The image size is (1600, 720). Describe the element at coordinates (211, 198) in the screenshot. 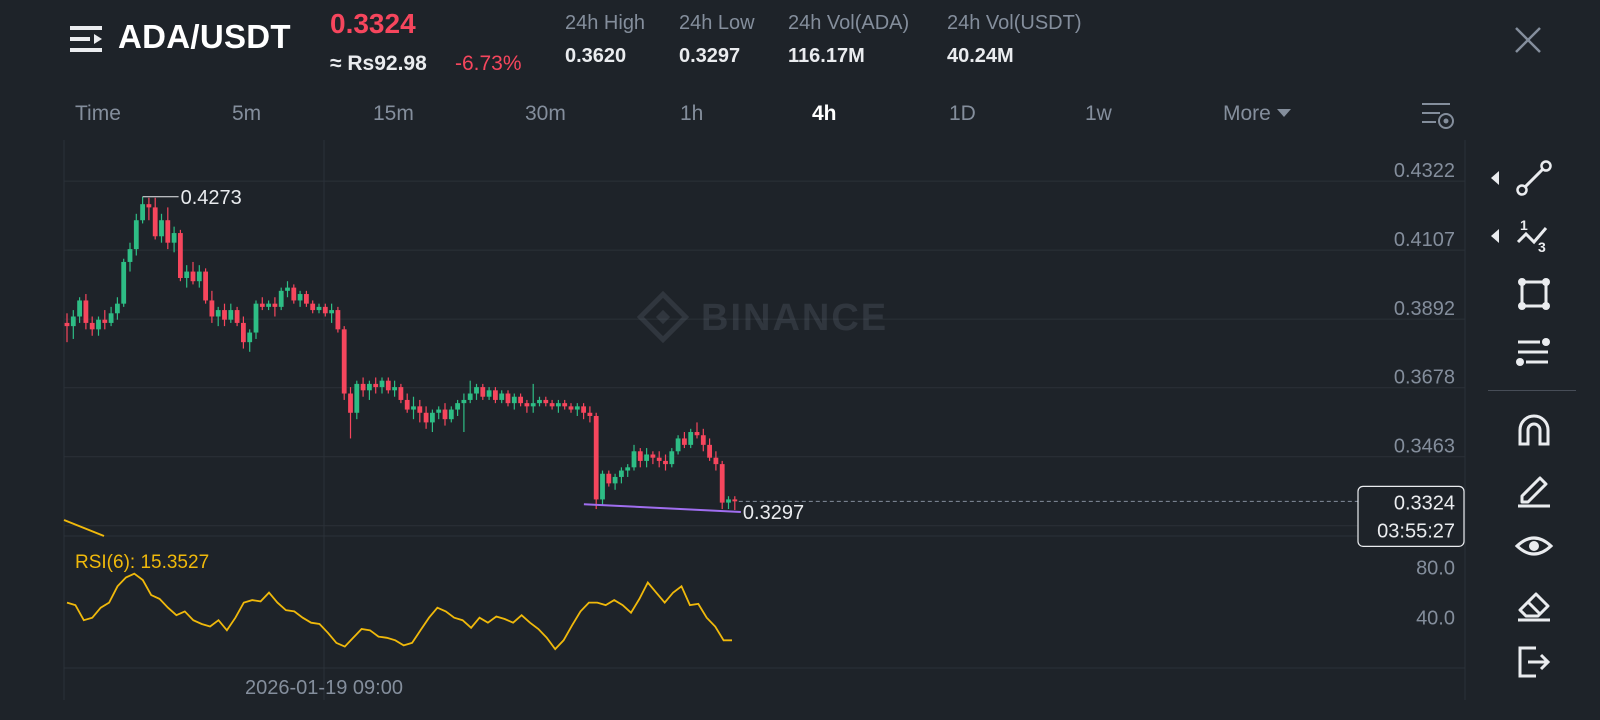

I see `high-marker-label: 0.4273` at that location.